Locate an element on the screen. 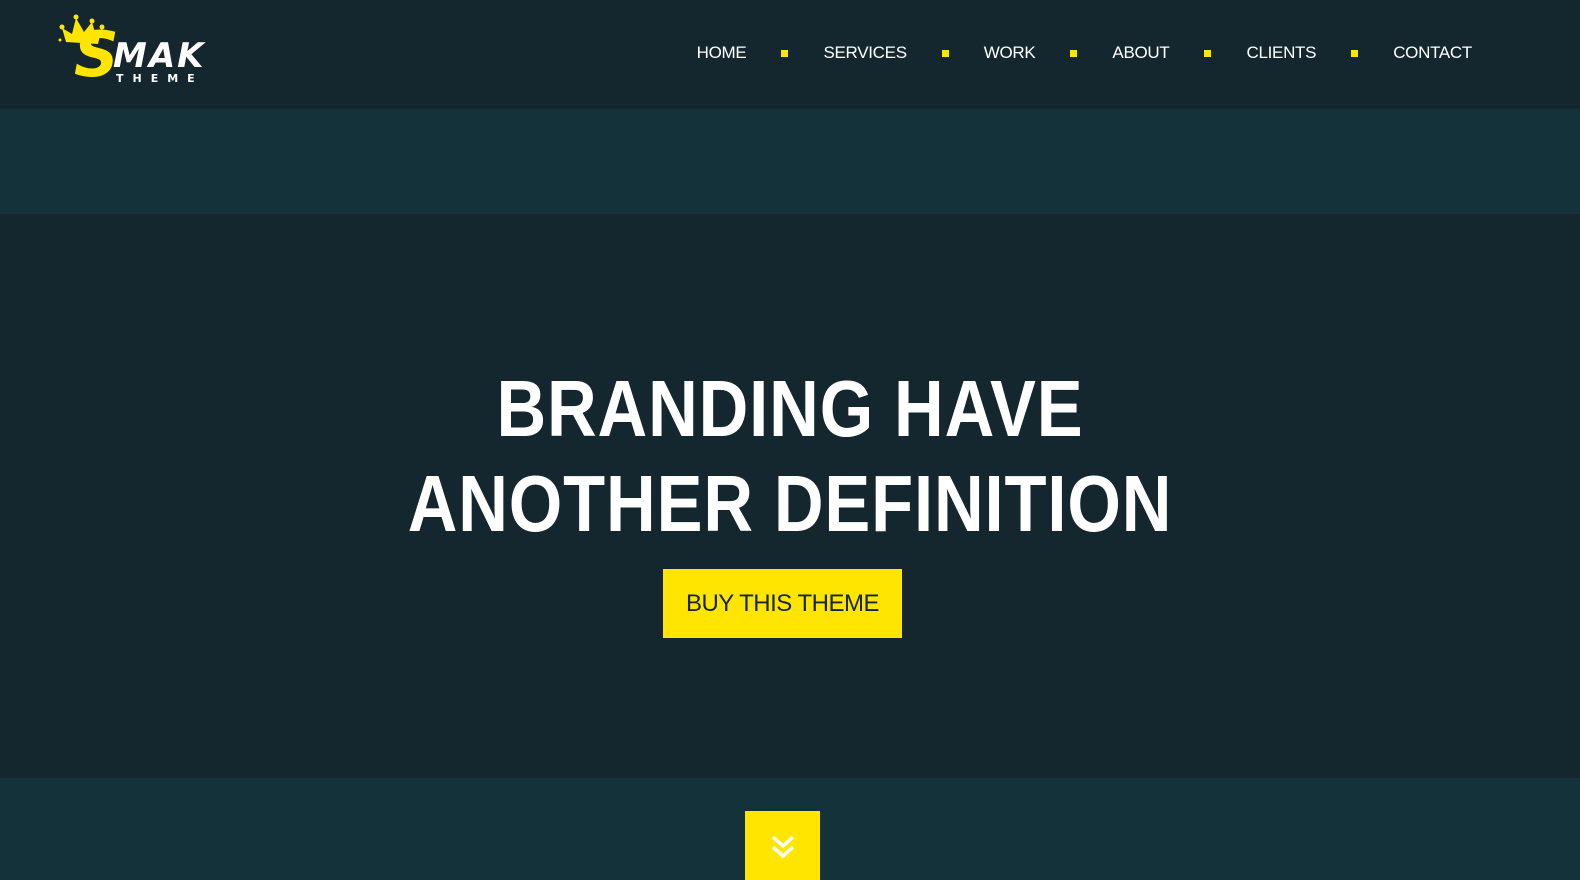  hero-title-line-2: ANOTHER DEFINITION is located at coordinates (790, 503).